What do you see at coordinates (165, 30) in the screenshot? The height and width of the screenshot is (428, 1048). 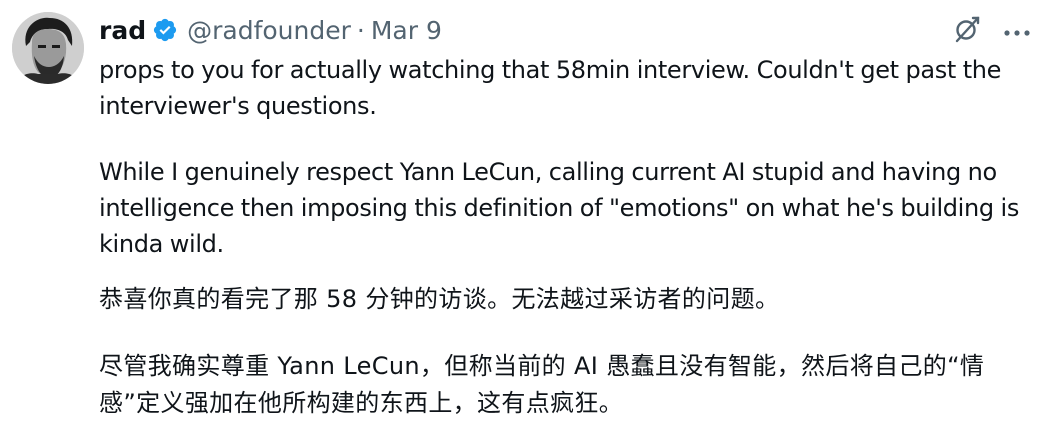 I see `verified-badge-icon` at bounding box center [165, 30].